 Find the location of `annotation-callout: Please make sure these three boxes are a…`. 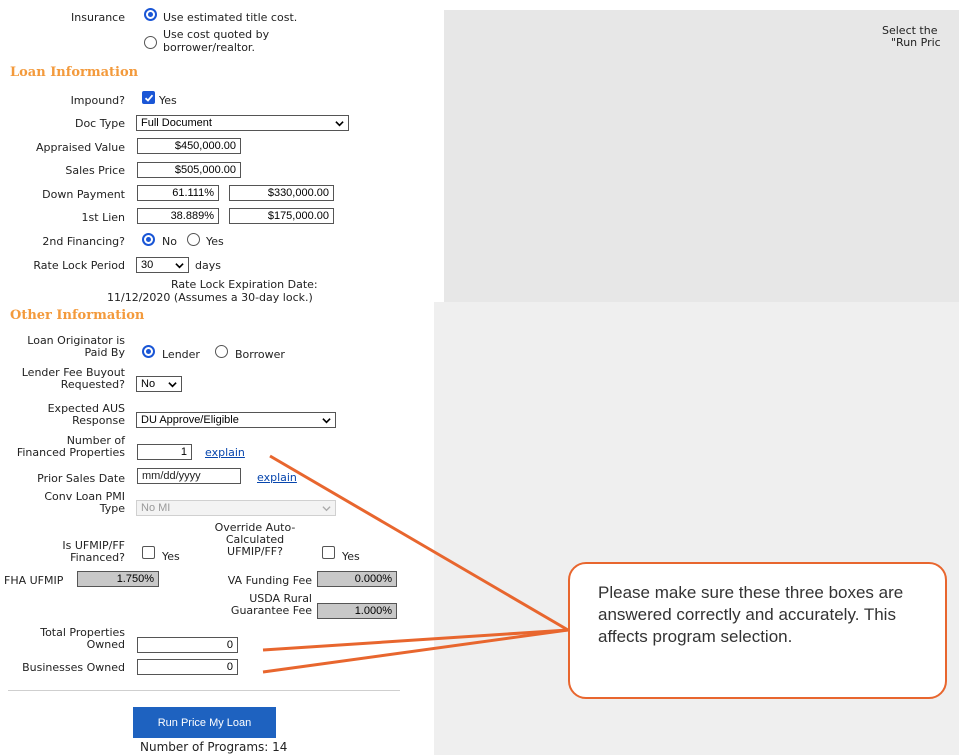

annotation-callout: Please make sure these three boxes are a… is located at coordinates (757, 630).